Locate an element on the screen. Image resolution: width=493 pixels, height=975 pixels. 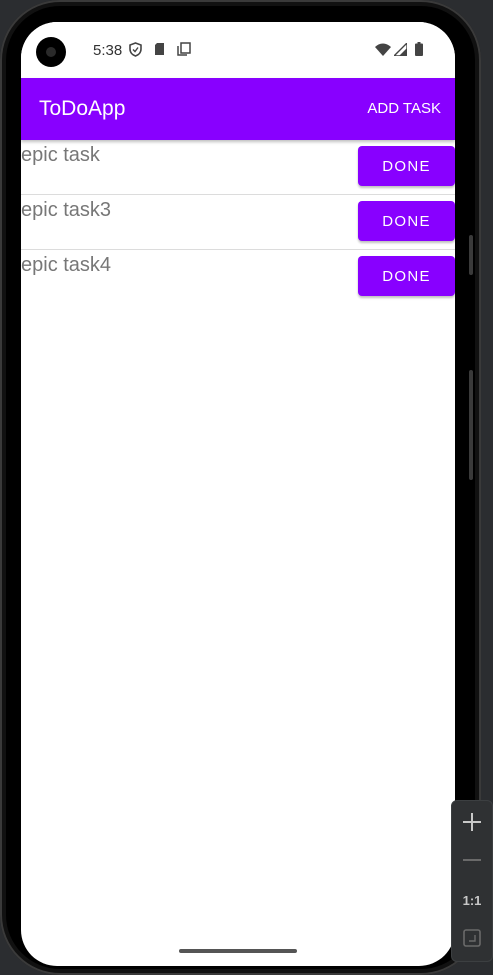
signal-icon is located at coordinates (400, 49).